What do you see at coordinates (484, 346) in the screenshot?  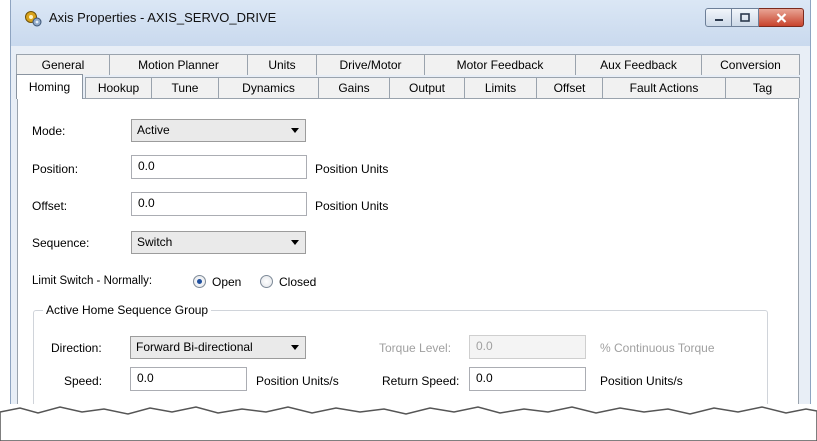 I see `torque-level-value: 0.0` at bounding box center [484, 346].